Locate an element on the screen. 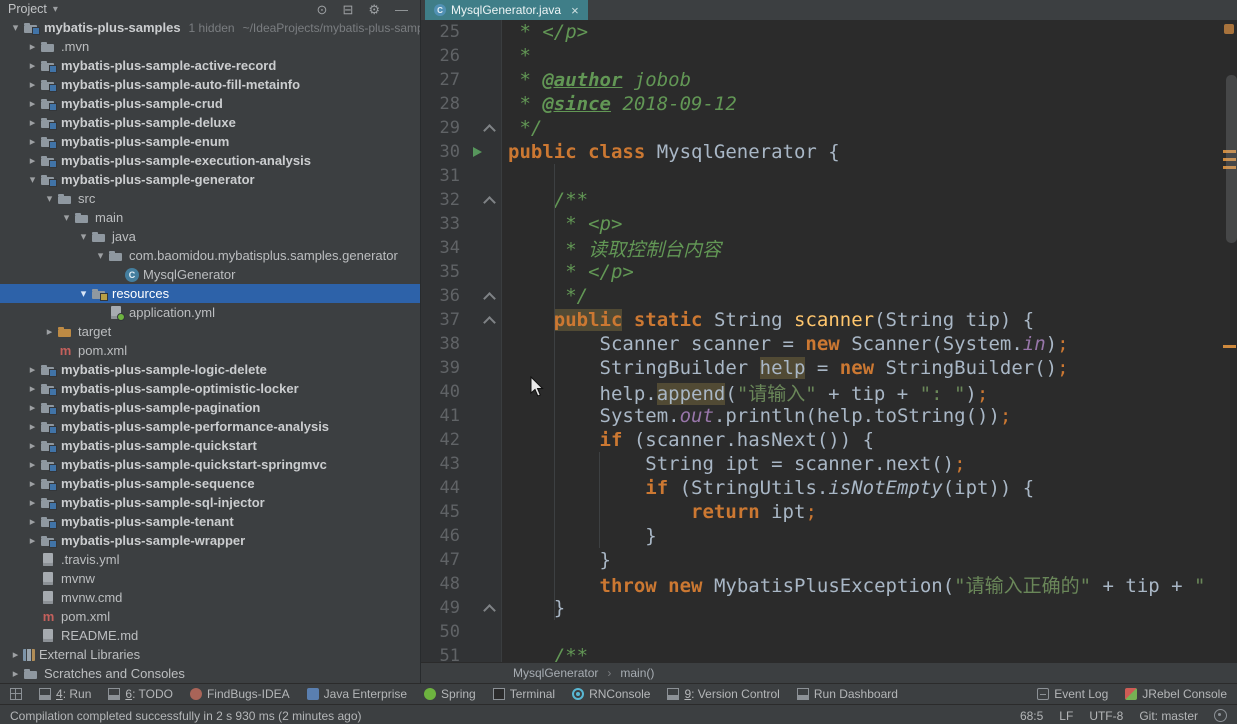 The image size is (1237, 724). tree-item: ▾ resources is located at coordinates (210, 293).